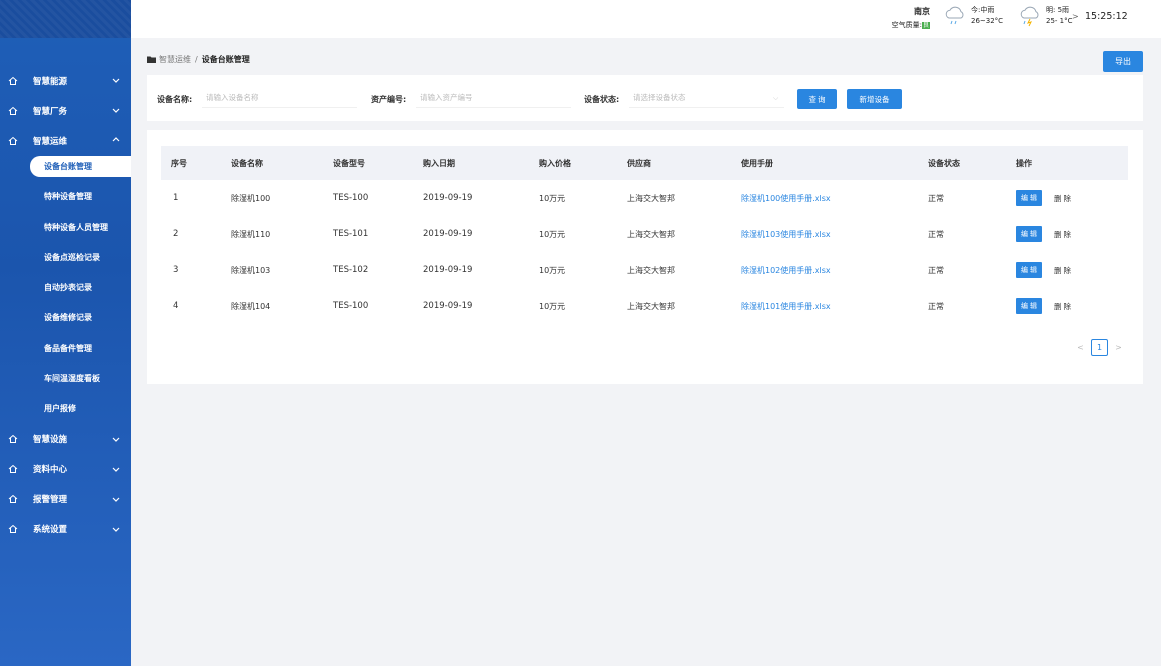 This screenshot has width=1161, height=666. I want to click on sidebar-subitem-special-equipment: 特种设备管理, so click(65, 196).